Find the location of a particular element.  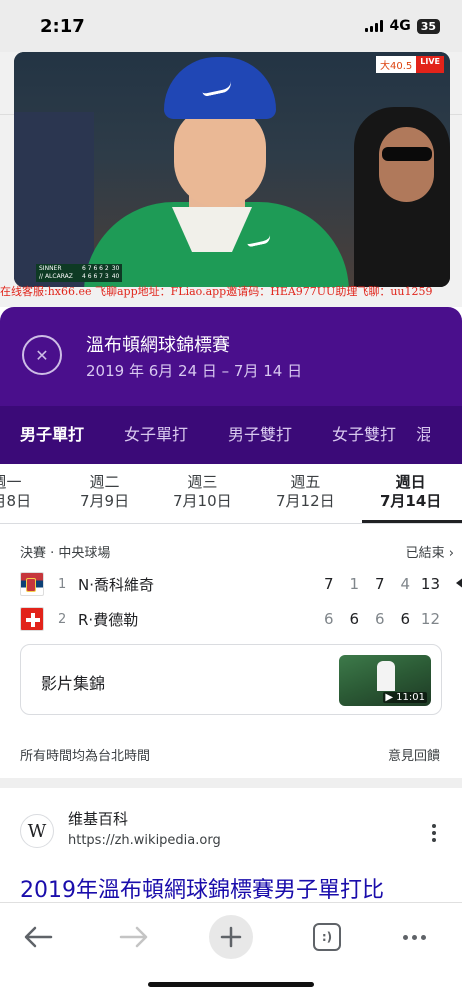

set-scores: 7 1 7 4 13 is located at coordinates (374, 584).